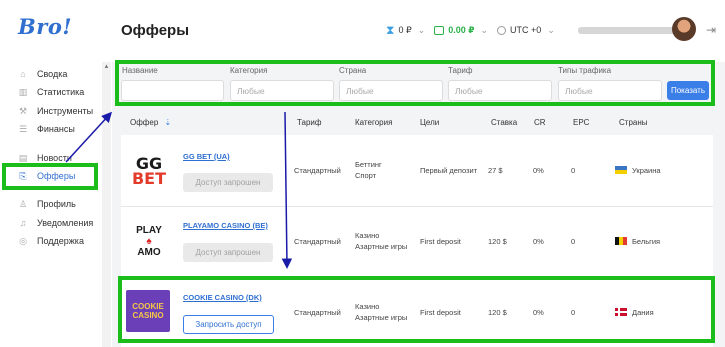  I want to click on arrow-to-cookie-row, so click(287, 190).